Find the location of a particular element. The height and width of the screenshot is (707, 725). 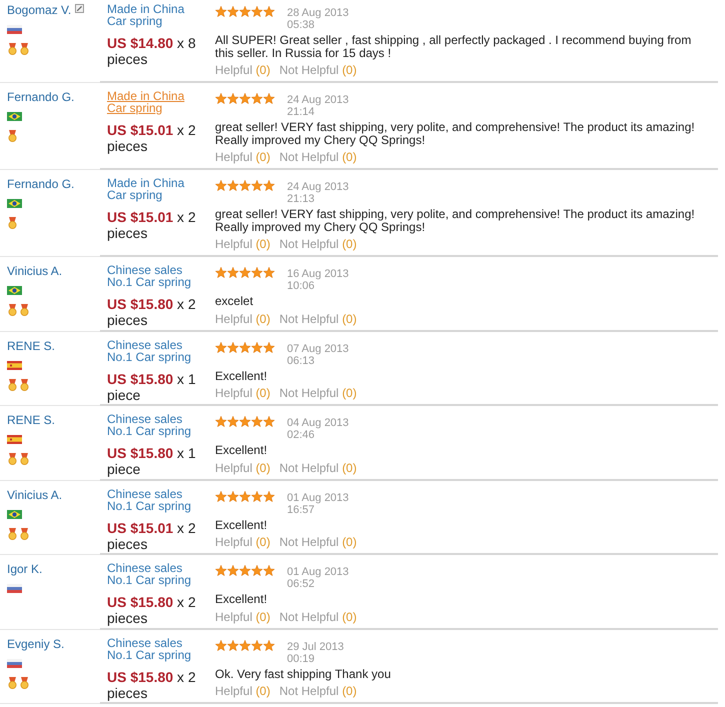

review-date: 24 Aug 2013 is located at coordinates (318, 187).